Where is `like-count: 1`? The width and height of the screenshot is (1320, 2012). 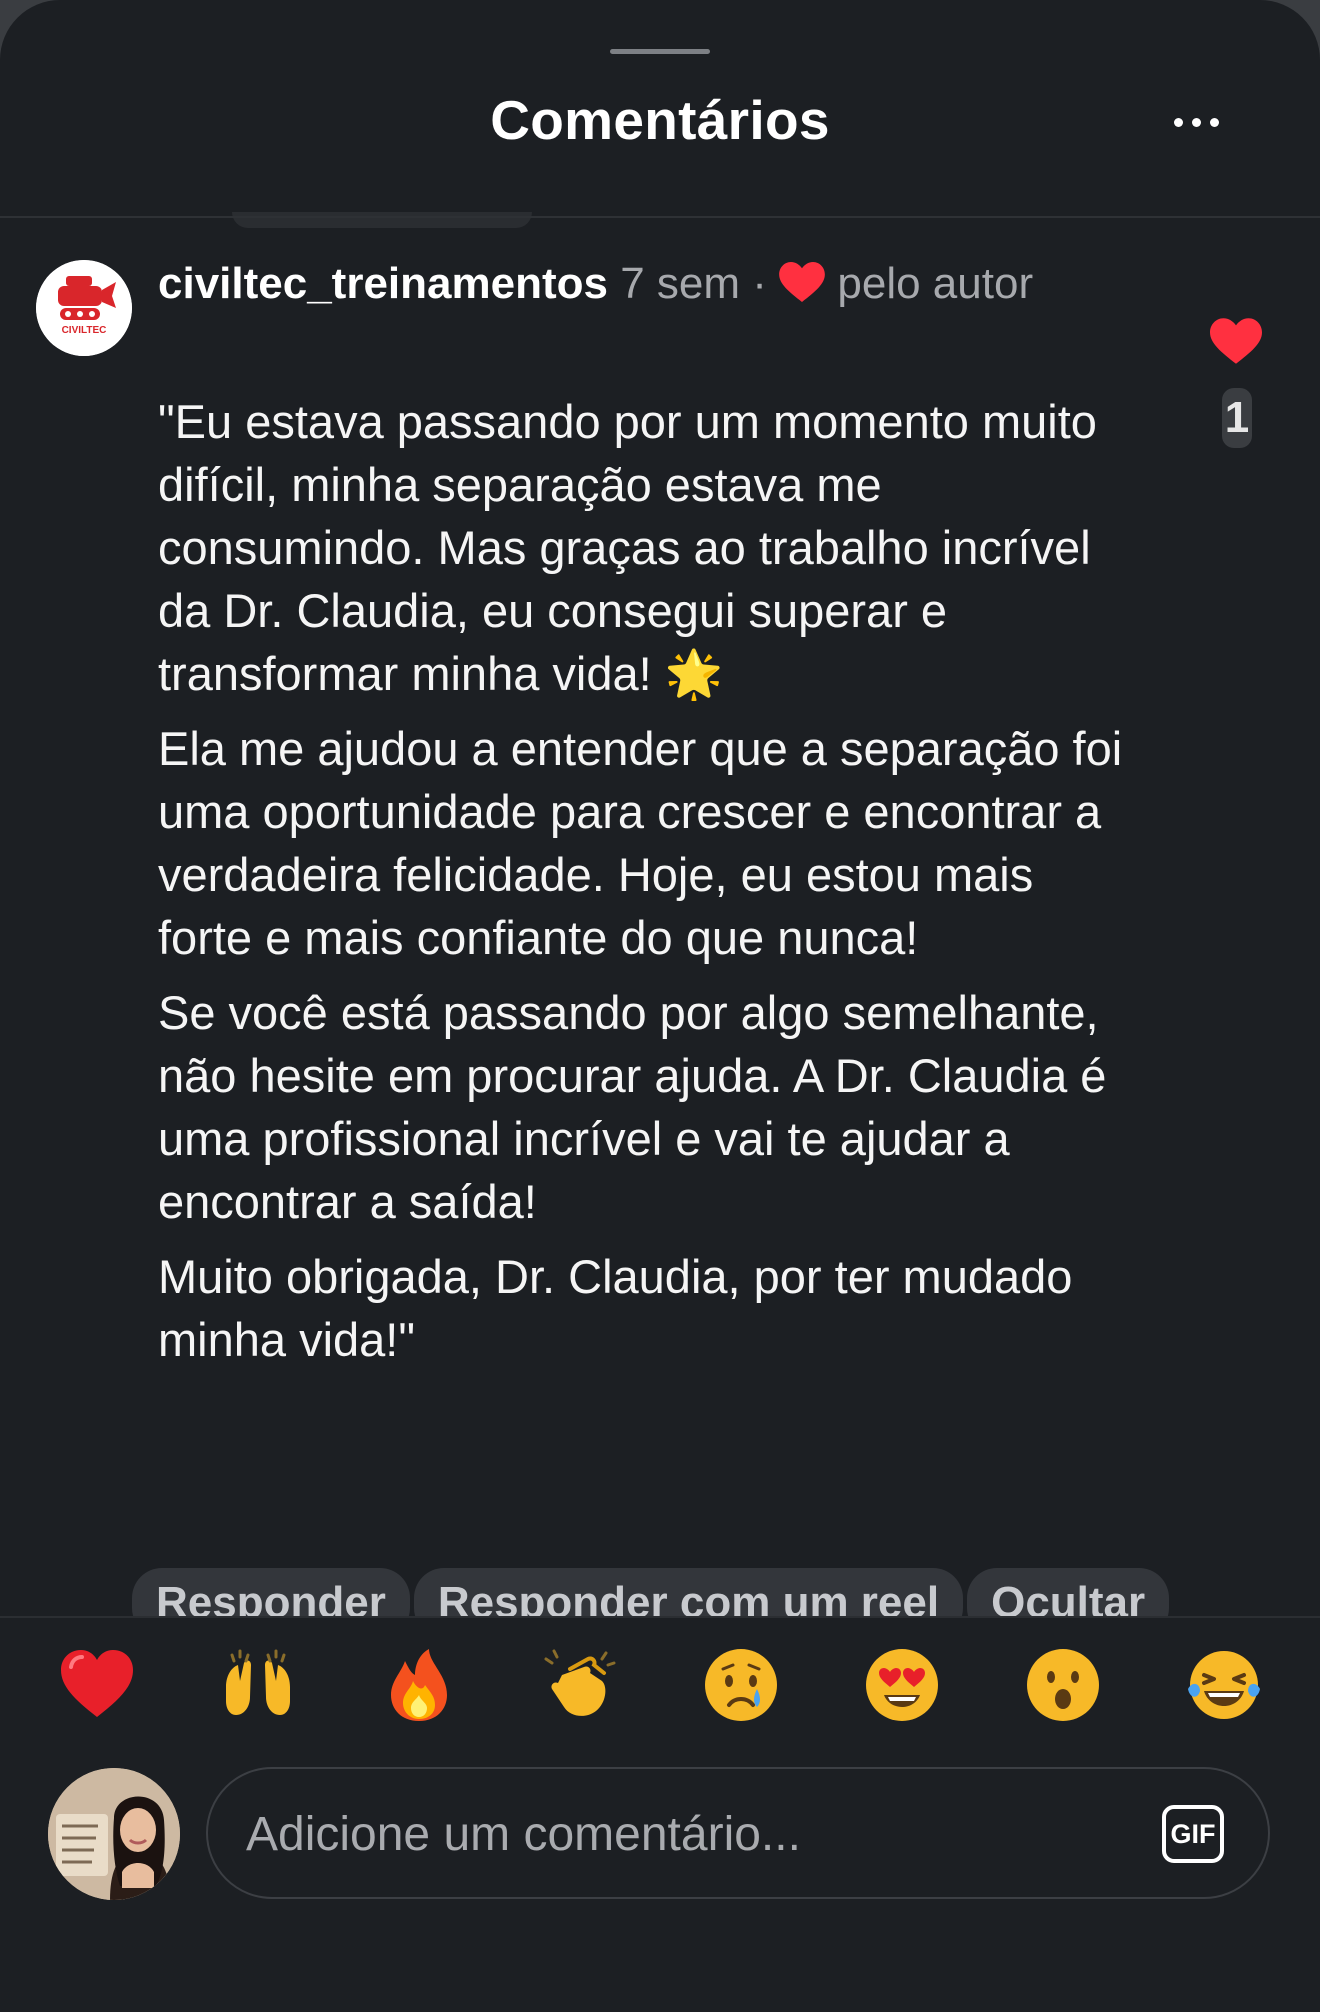
like-count: 1 is located at coordinates (1237, 418).